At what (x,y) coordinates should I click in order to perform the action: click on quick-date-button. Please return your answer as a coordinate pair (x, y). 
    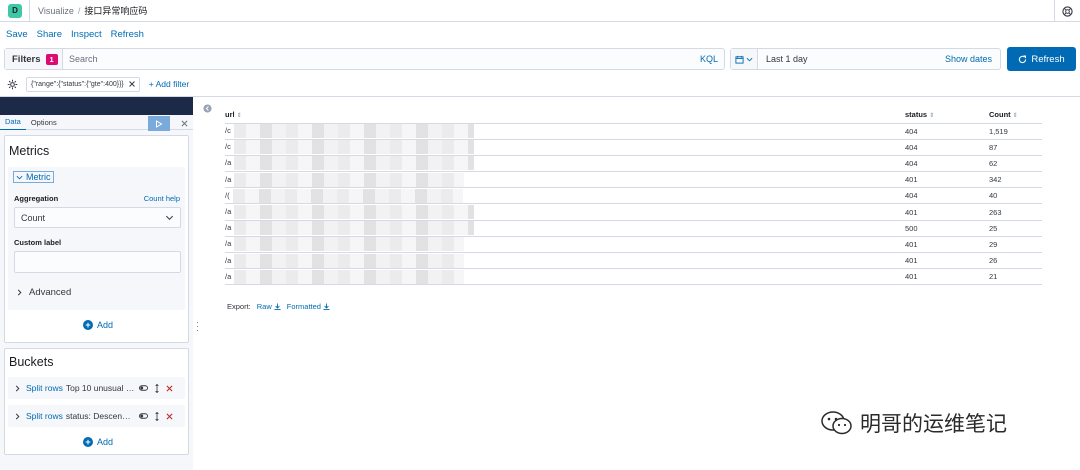
    Looking at the image, I should click on (744, 59).